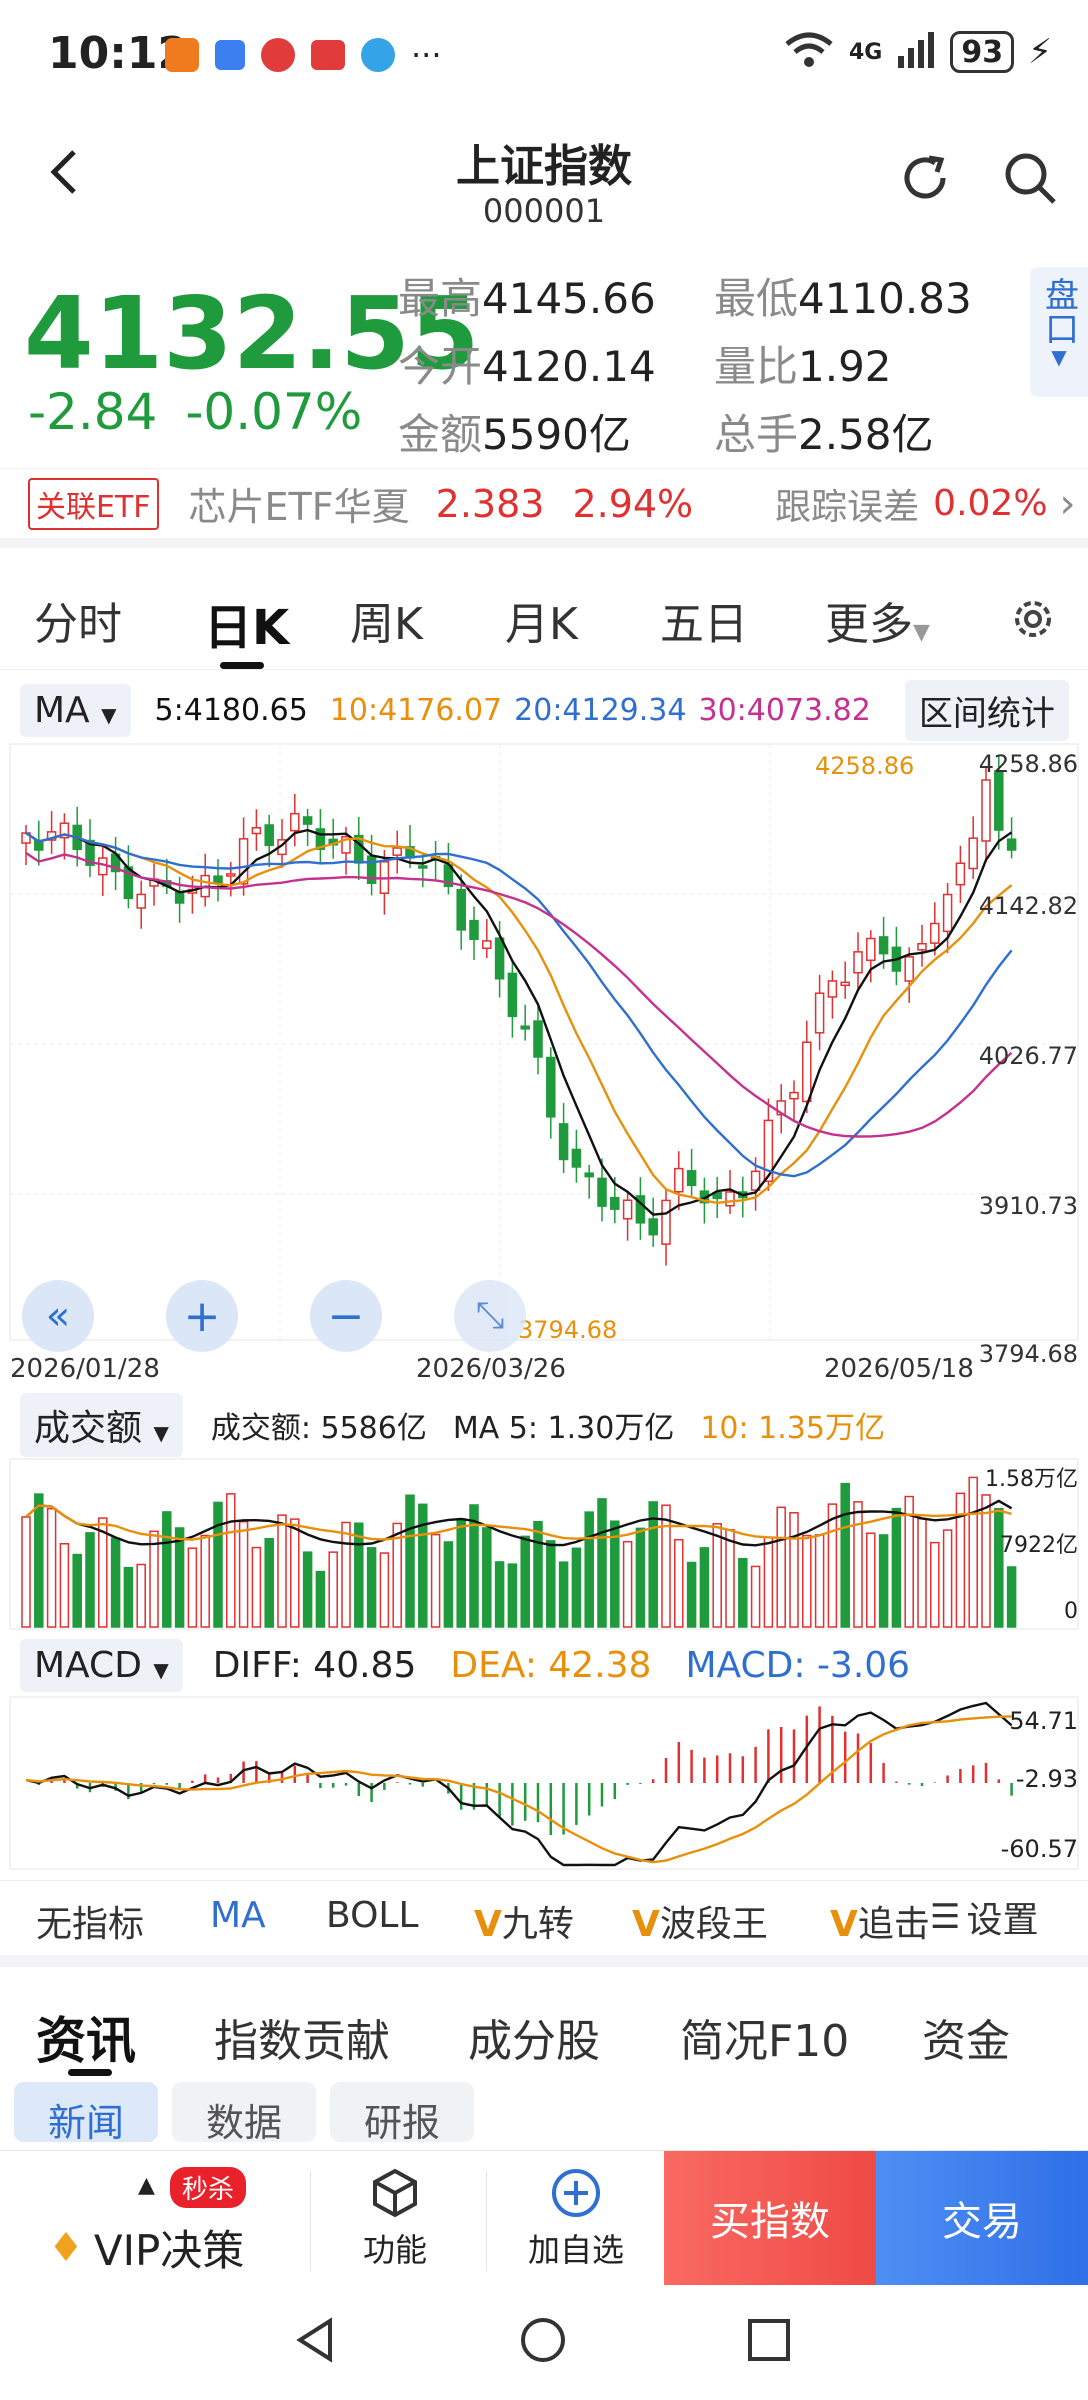  Describe the element at coordinates (541, 620) in the screenshot. I see `tab-monthly-k: 月K` at that location.